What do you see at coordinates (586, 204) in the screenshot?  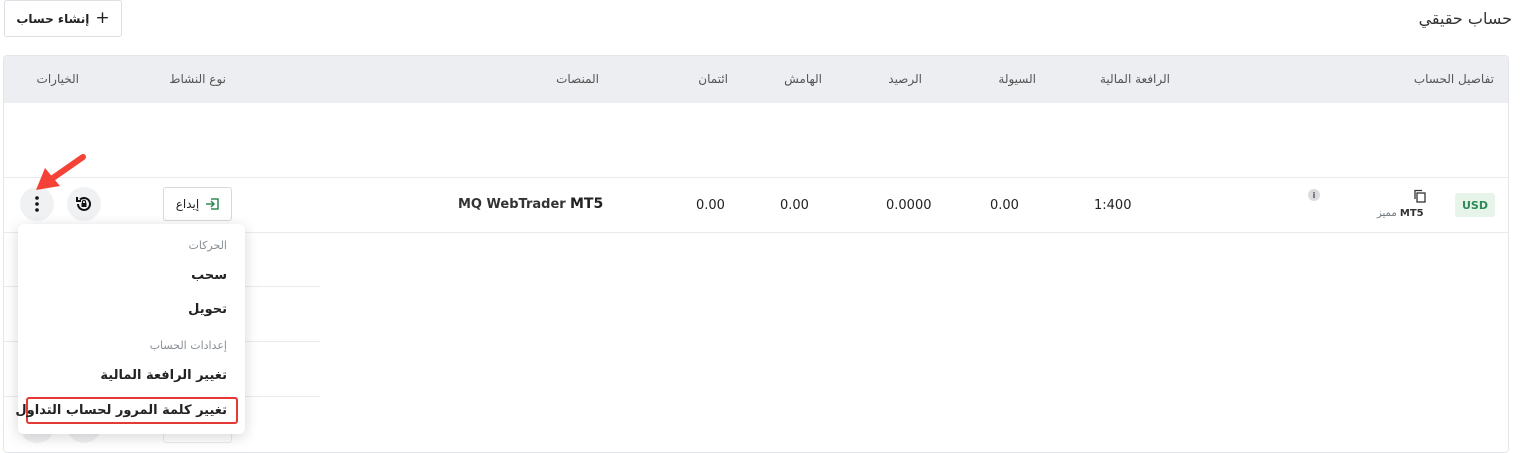 I see `platform-mt5: MT5` at bounding box center [586, 204].